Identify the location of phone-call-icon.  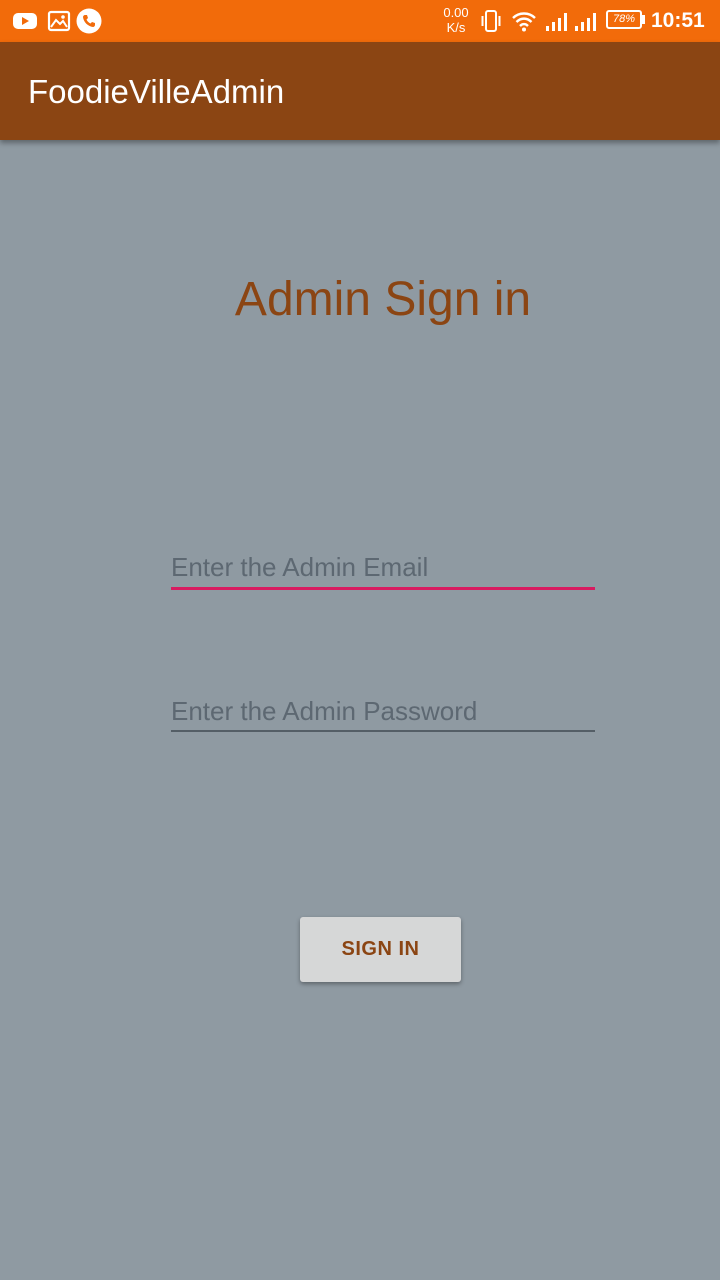
(89, 21).